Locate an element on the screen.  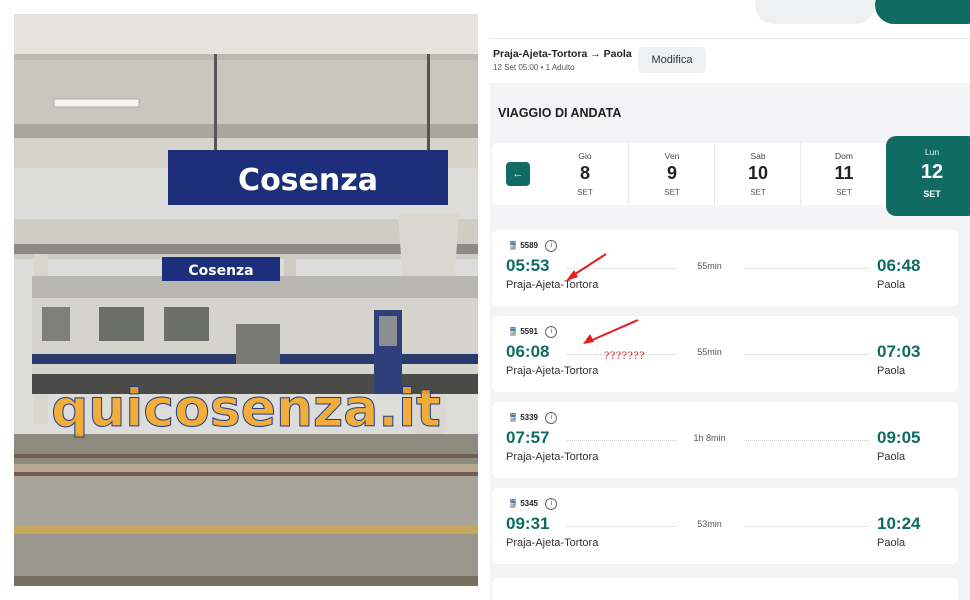
trip-duration: 1h 8min is located at coordinates (709, 438).